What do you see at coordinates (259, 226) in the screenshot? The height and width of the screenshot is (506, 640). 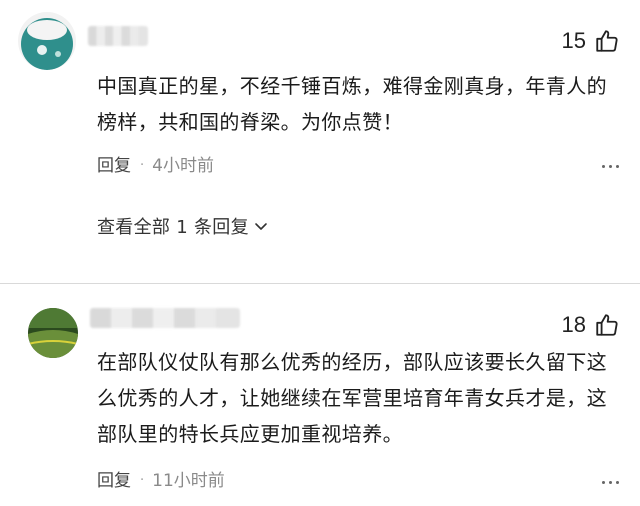 I see `chevron-down-icon` at bounding box center [259, 226].